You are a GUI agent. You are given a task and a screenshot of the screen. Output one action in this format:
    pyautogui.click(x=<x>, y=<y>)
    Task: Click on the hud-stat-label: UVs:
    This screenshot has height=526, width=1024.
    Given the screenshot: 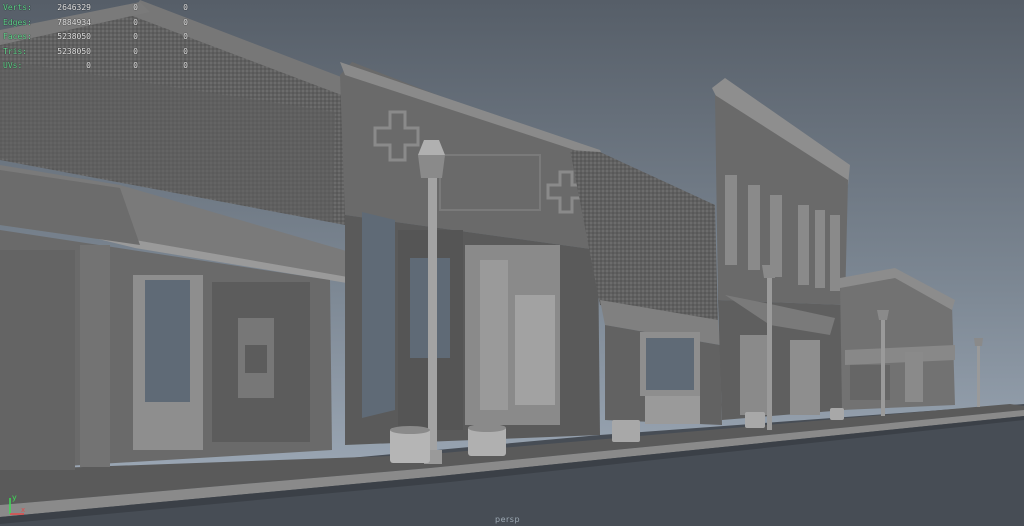 What is the action you would take?
    pyautogui.click(x=13, y=65)
    